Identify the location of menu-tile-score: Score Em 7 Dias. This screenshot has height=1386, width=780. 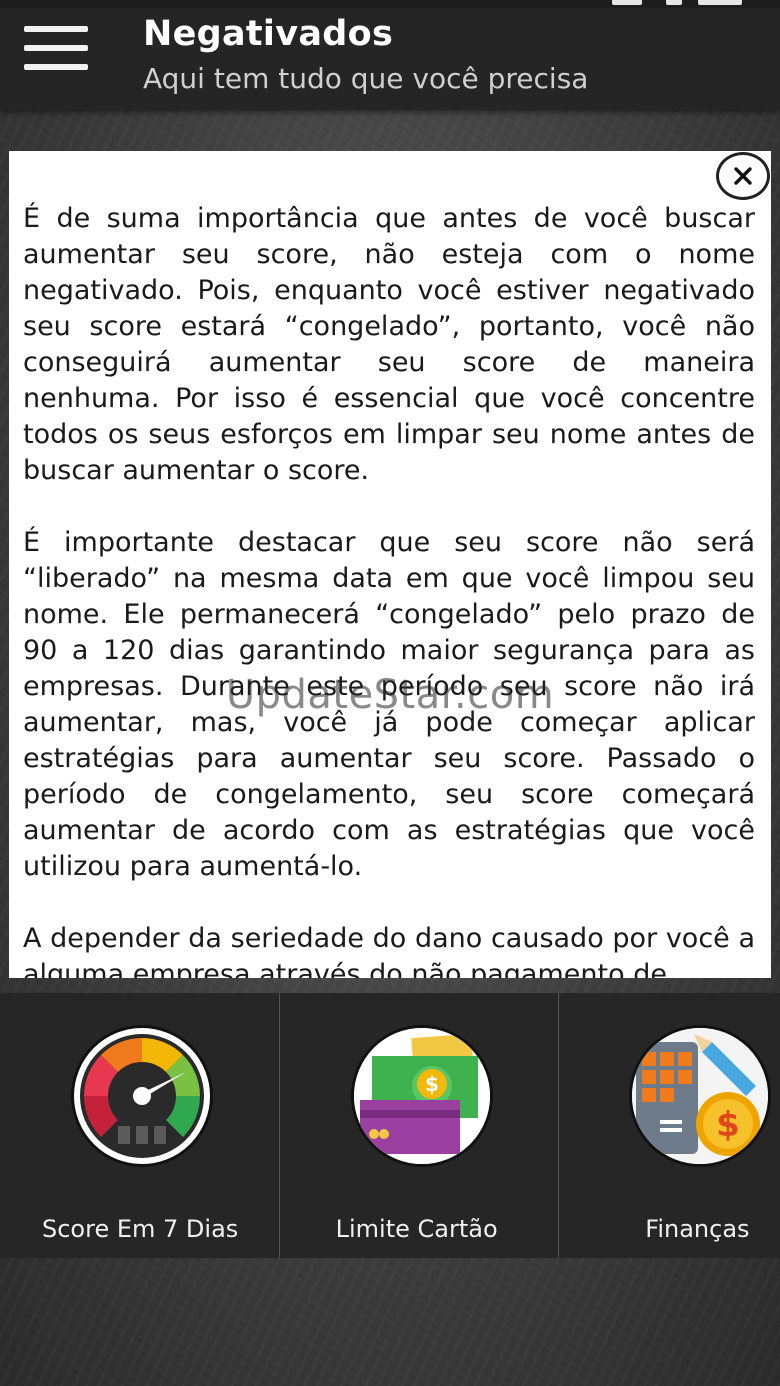
(140, 1125).